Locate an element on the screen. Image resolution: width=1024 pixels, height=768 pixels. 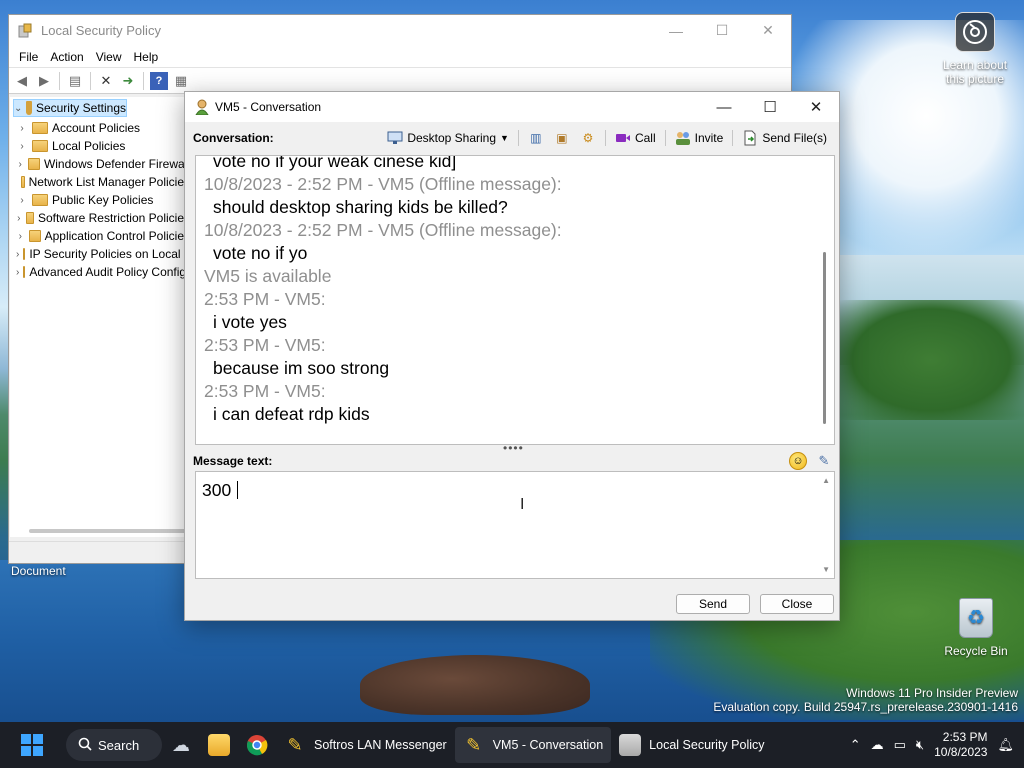
onedrive-cloud-icon: ☁ is located at coordinates (877, 745).